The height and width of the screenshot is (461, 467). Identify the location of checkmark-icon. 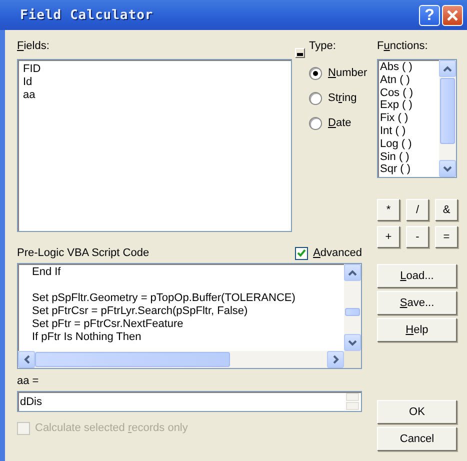
(301, 253).